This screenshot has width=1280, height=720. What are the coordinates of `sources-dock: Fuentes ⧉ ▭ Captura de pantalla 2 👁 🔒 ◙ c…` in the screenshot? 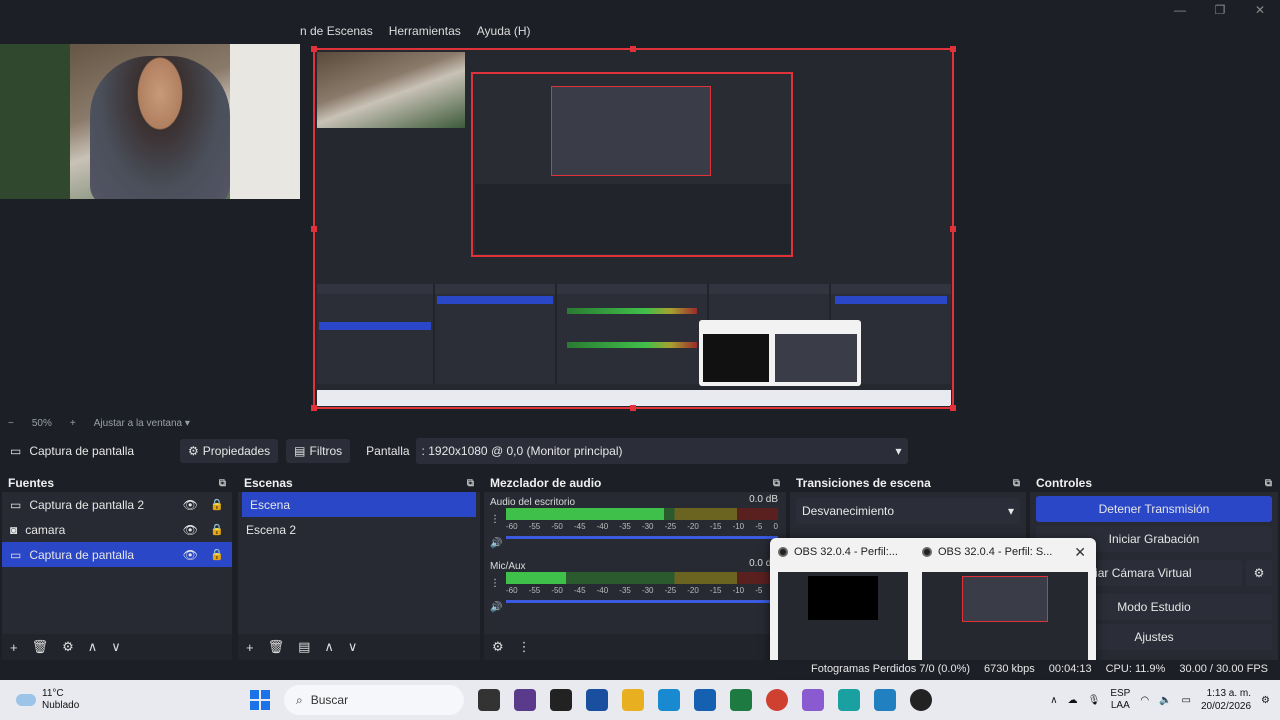 It's located at (117, 567).